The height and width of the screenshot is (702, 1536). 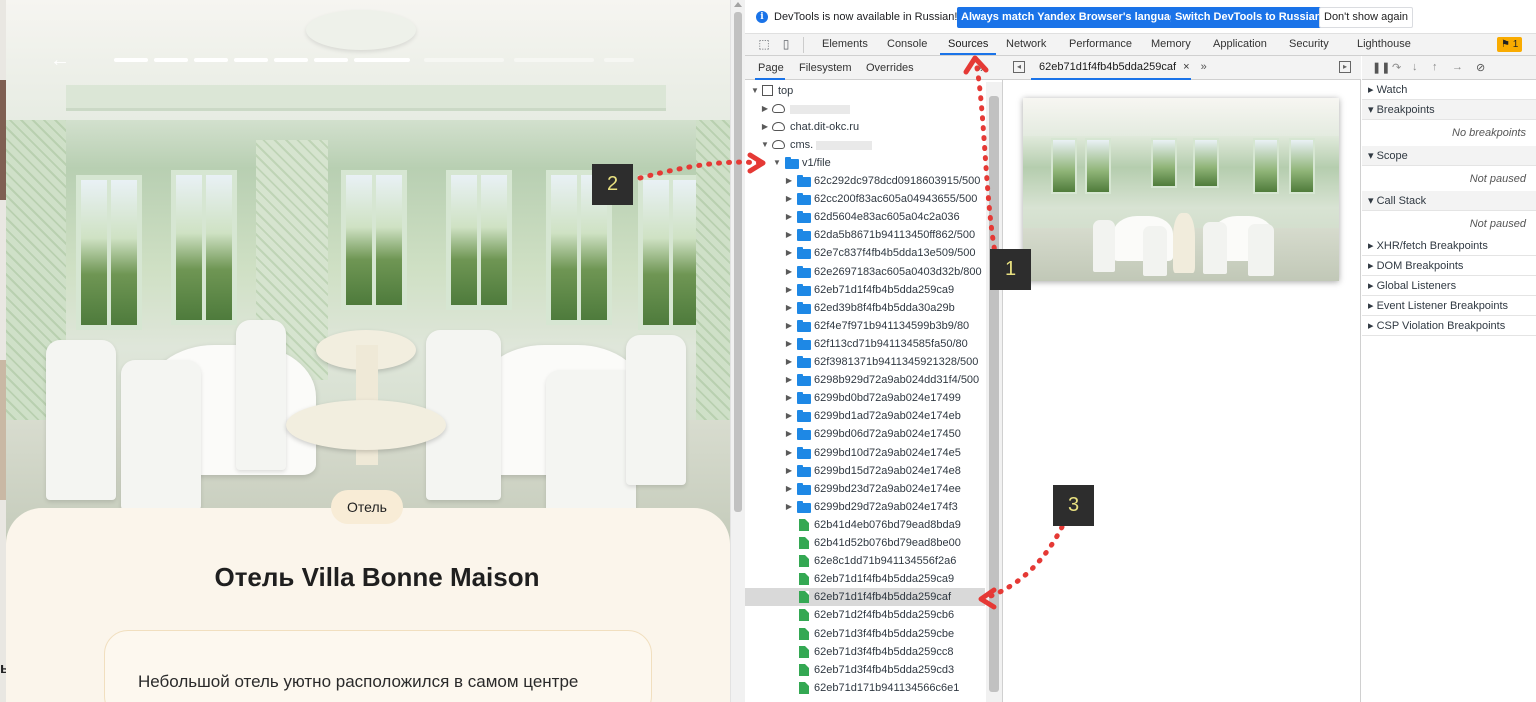 What do you see at coordinates (895, 253) in the screenshot?
I see `folder-label: 62e7c837f4fb4b5dda13e509/500` at bounding box center [895, 253].